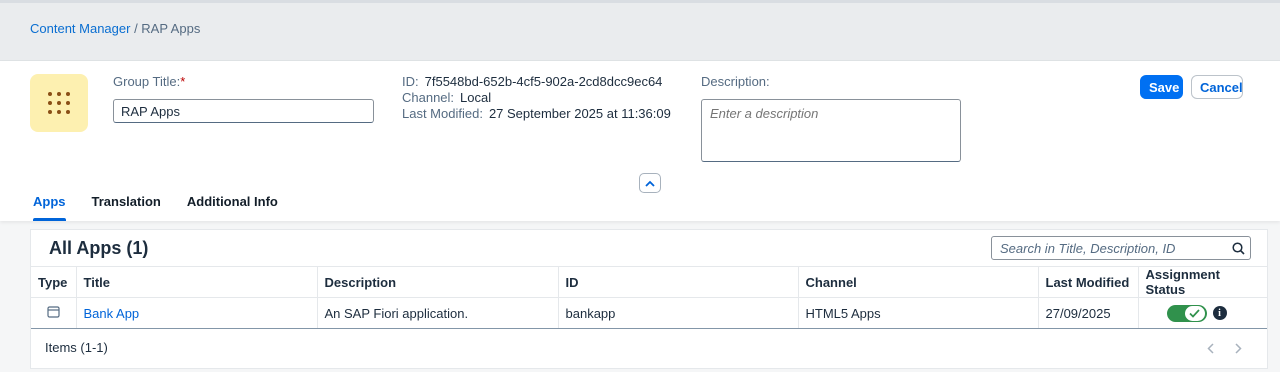 This screenshot has width=1280, height=372. Describe the element at coordinates (49, 207) in the screenshot. I see `tab-apps: Apps` at that location.